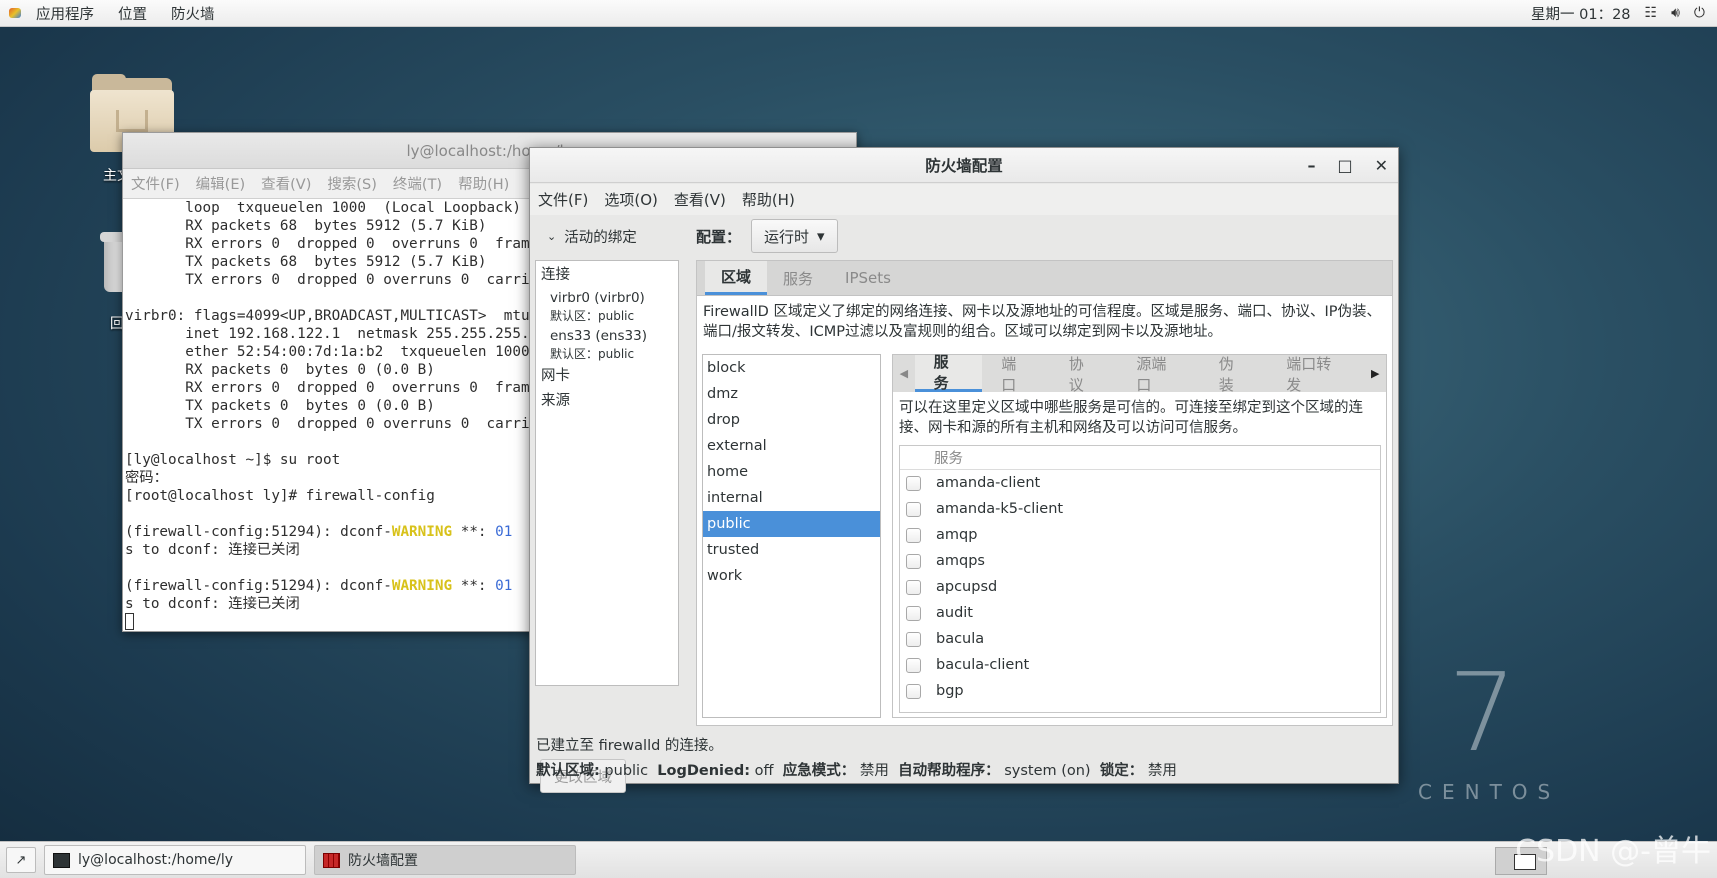  What do you see at coordinates (607, 374) in the screenshot?
I see `bindings-nics-header: 网卡` at bounding box center [607, 374].